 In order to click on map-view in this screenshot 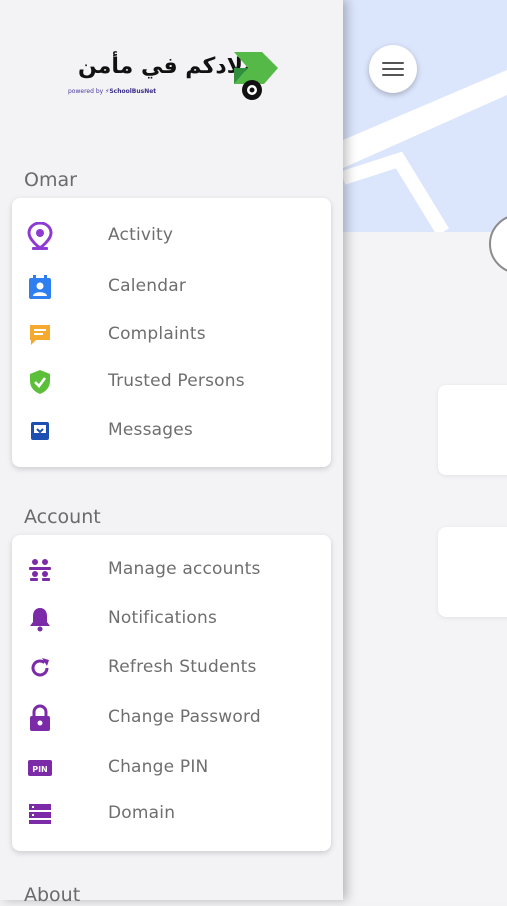, I will do `click(425, 116)`.